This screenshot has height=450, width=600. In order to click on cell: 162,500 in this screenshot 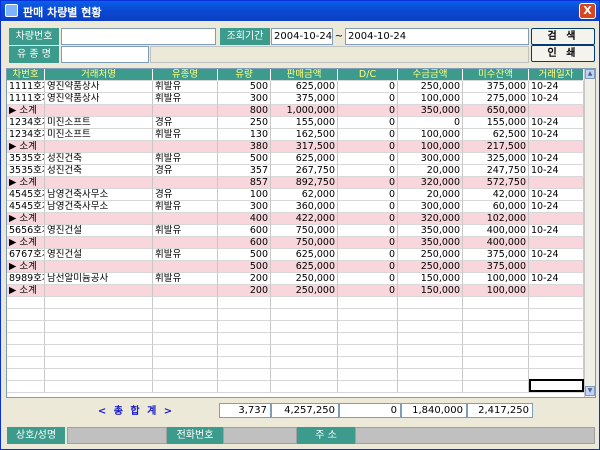, I will do `click(304, 135)`.